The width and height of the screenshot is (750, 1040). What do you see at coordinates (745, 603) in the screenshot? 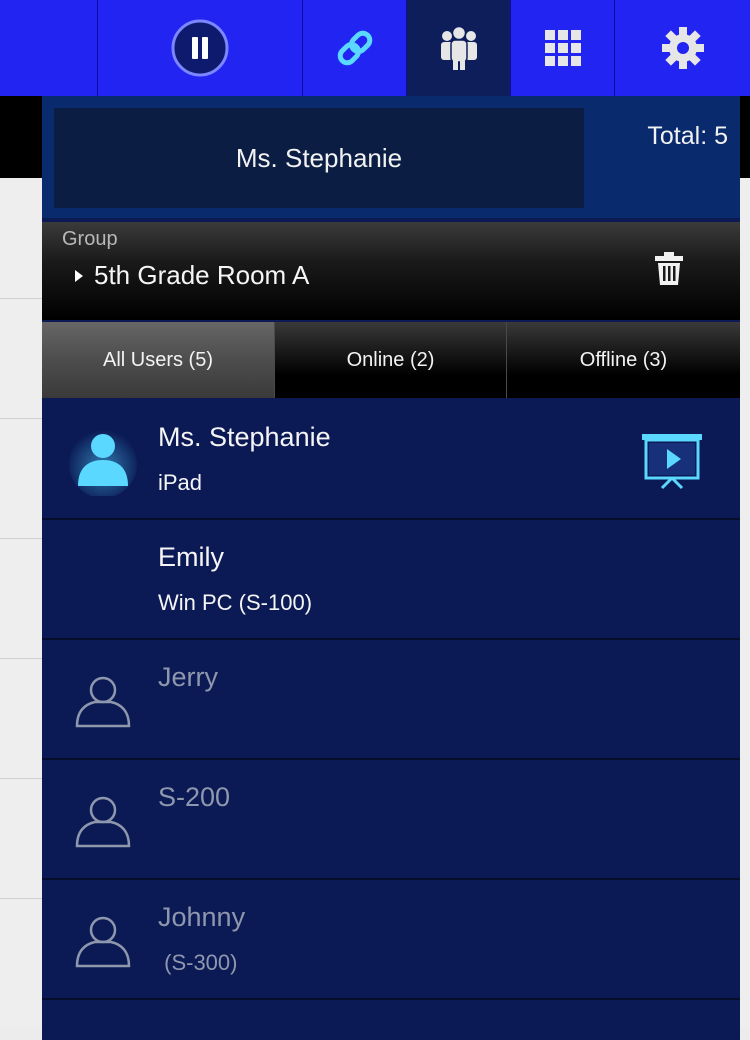
I see `background-right-column` at bounding box center [745, 603].